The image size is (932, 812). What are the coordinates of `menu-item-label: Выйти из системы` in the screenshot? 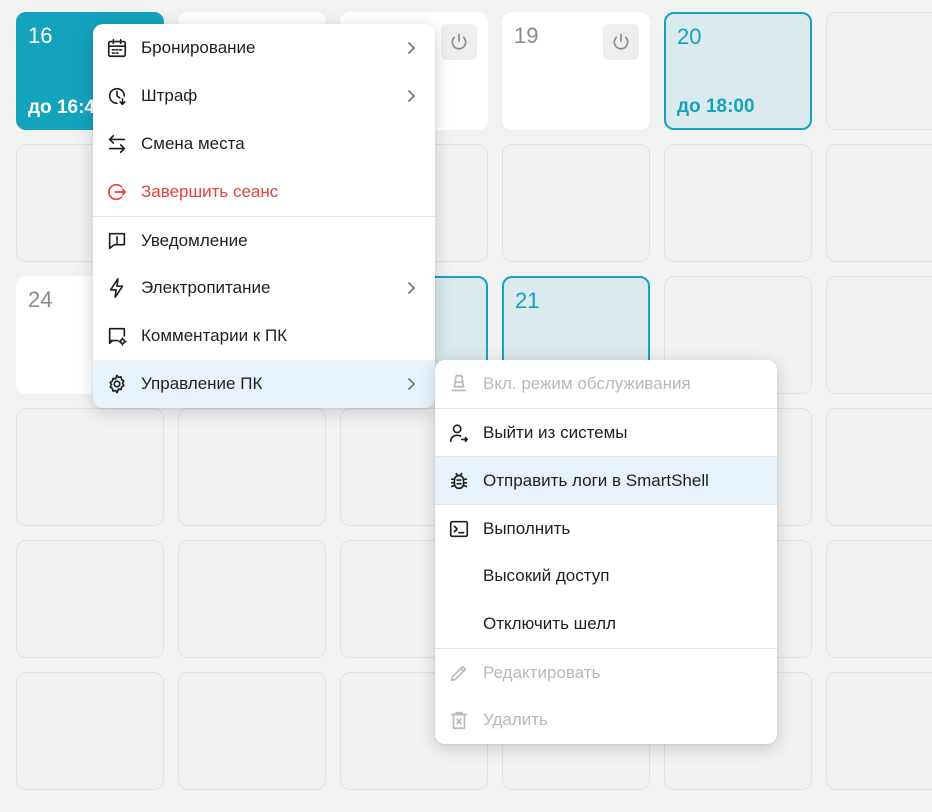 It's located at (555, 432).